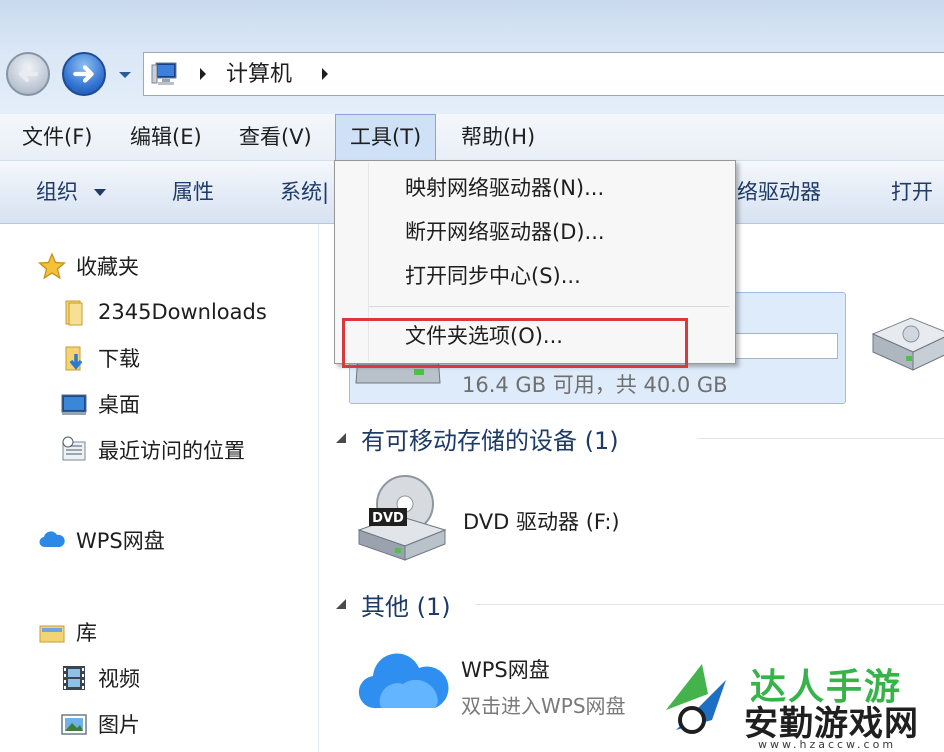 This screenshot has width=944, height=752. What do you see at coordinates (543, 706) in the screenshot?
I see `wps-cloud-desc: 双击进入WPS网盘` at bounding box center [543, 706].